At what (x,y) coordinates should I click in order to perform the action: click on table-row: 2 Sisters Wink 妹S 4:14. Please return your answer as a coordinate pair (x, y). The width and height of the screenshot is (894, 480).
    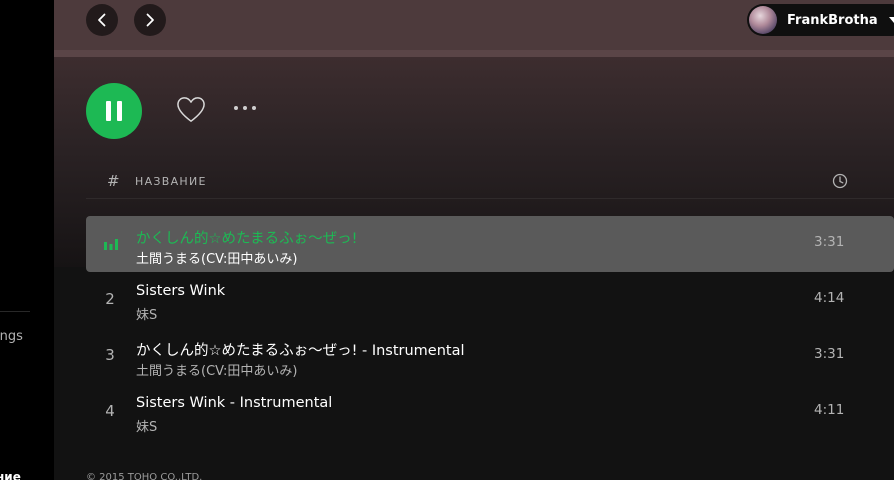
    Looking at the image, I should click on (490, 300).